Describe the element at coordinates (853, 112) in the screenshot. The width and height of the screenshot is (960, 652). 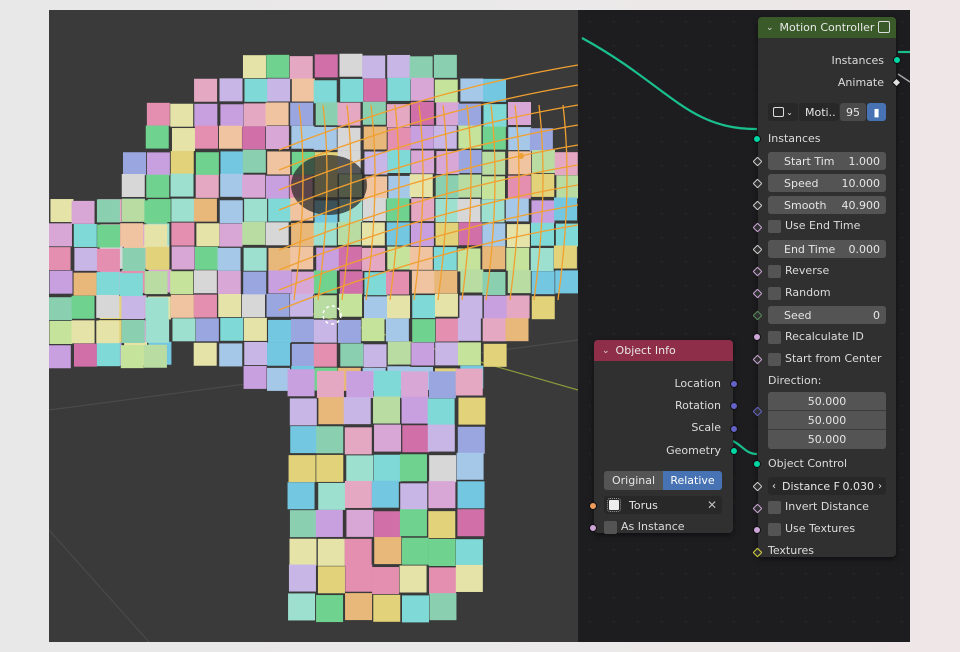
I see `datablock-users-count: 95` at that location.